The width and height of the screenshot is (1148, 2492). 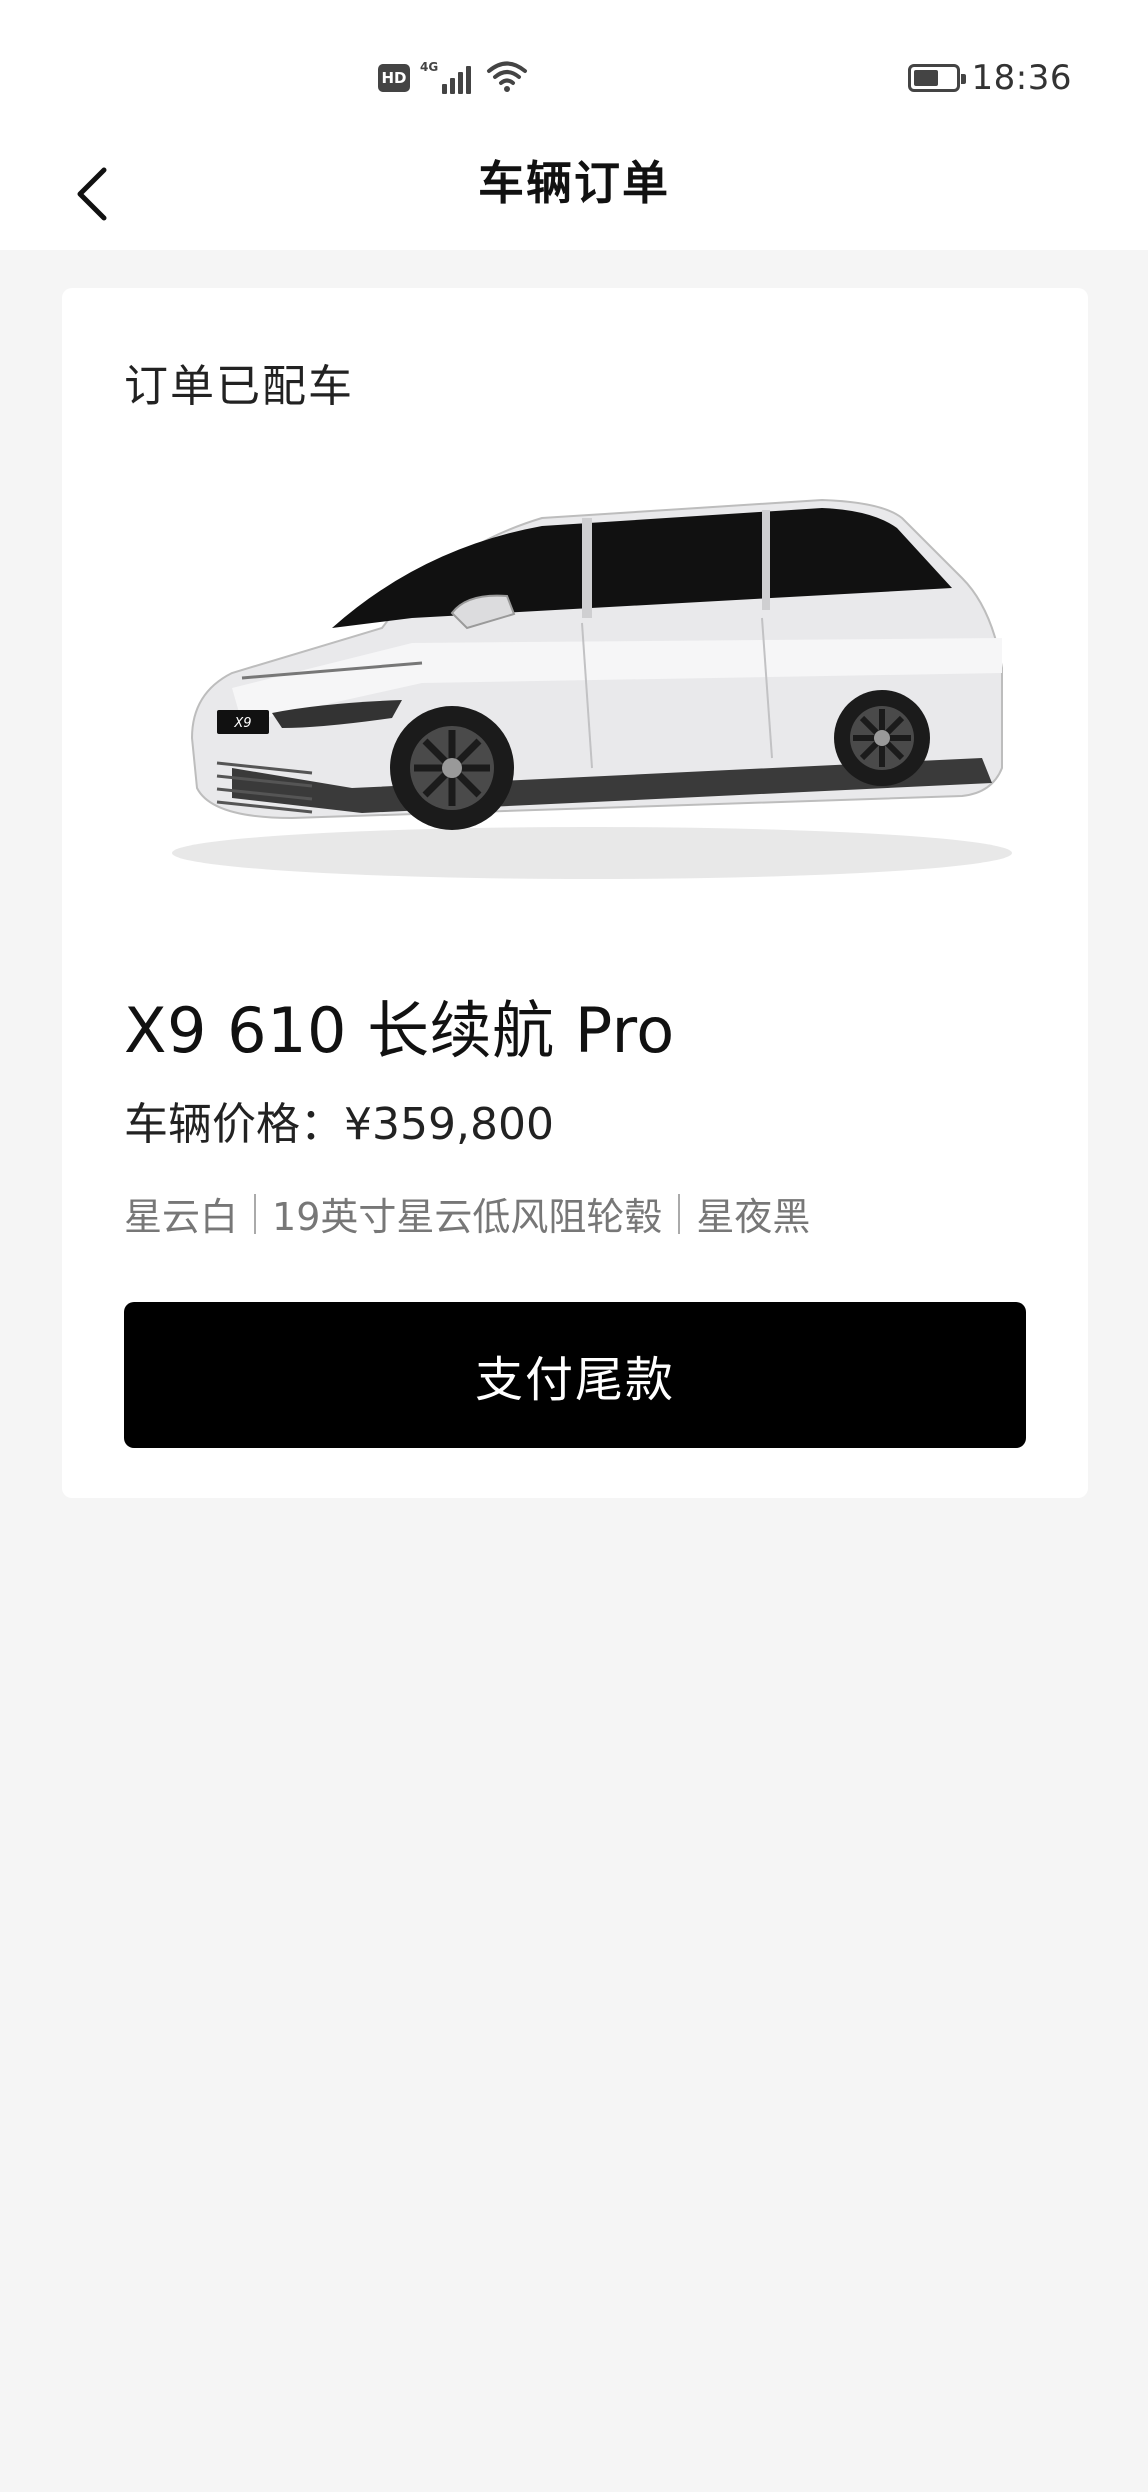 I want to click on status-bar: HD 4G 18:36, so click(x=574, y=75).